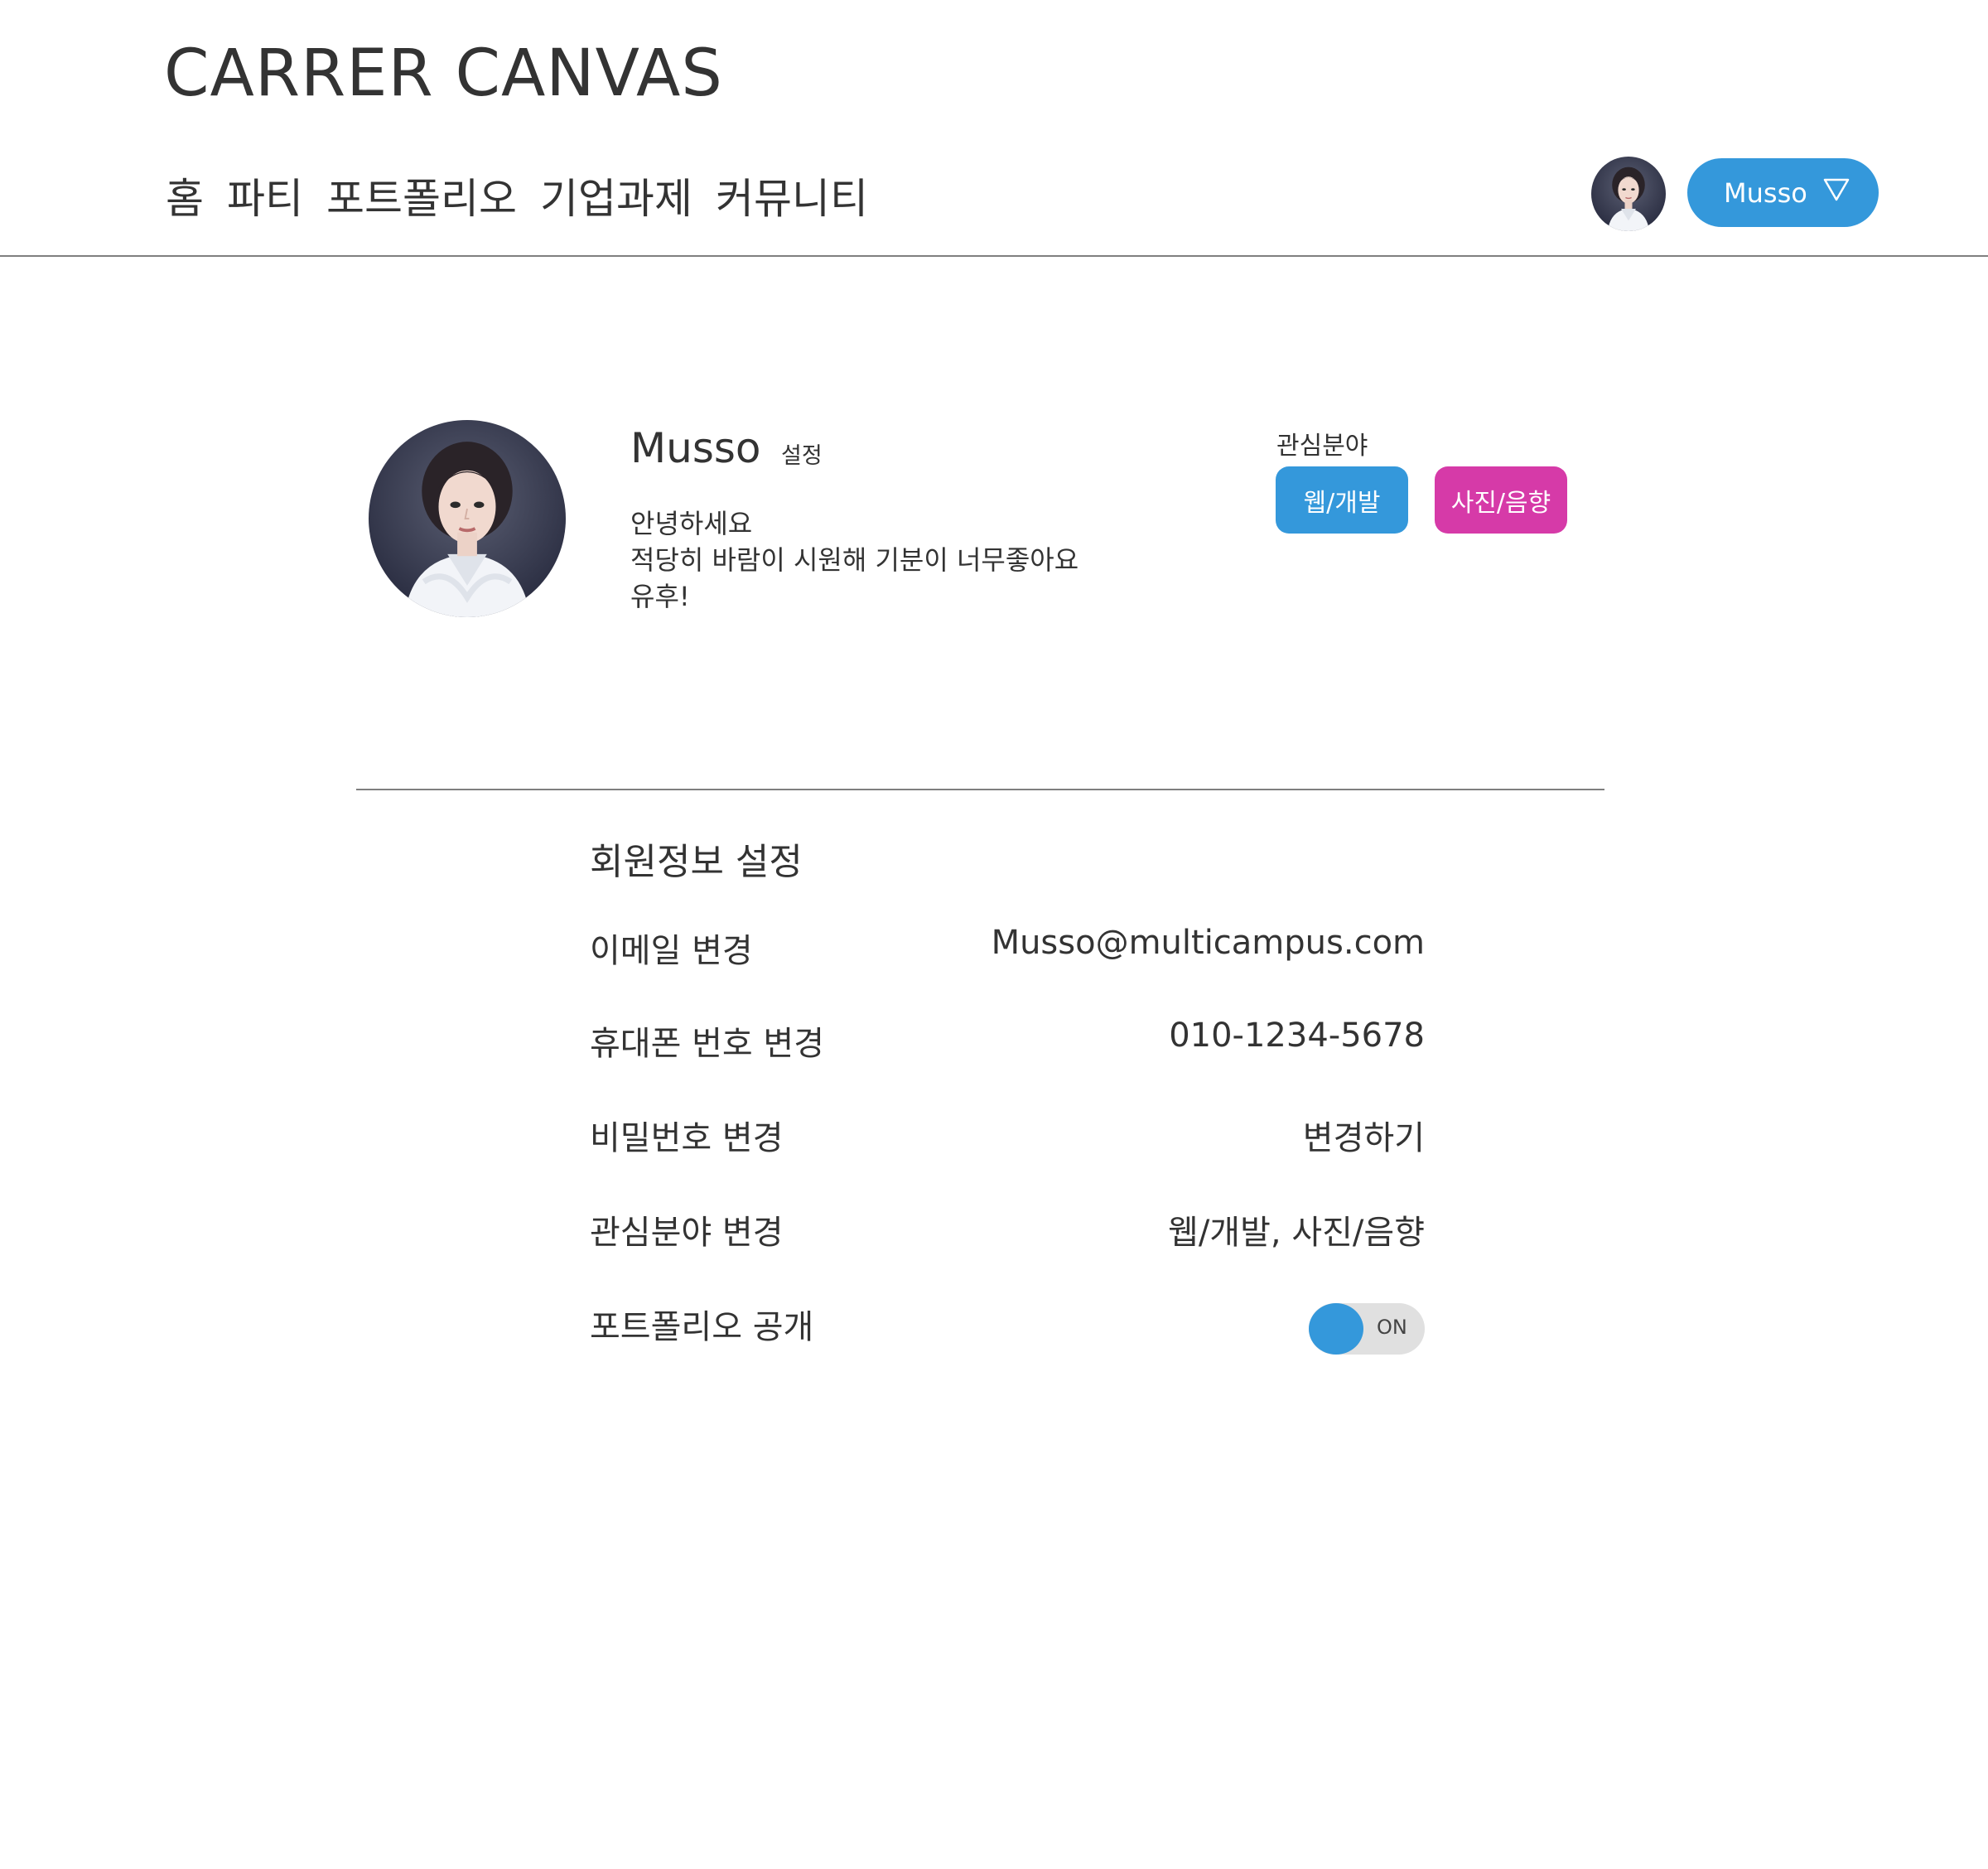 The image size is (1988, 1869). Describe the element at coordinates (660, 596) in the screenshot. I see `bio-line: 유후!` at that location.